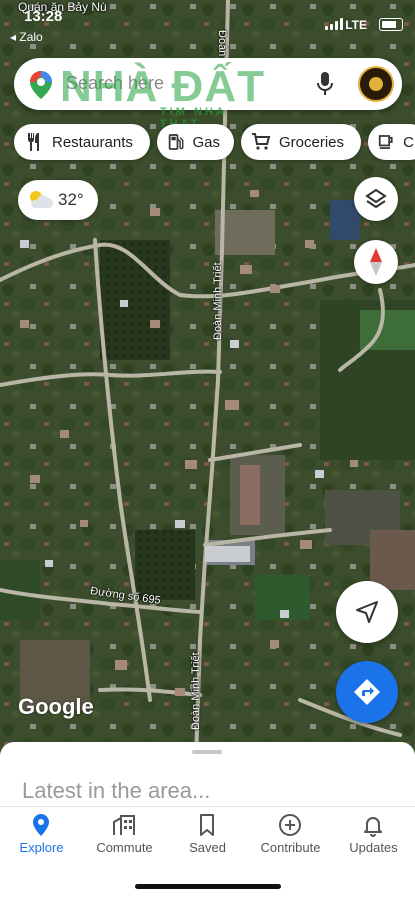  I want to click on weather-chip: 32°, so click(58, 200).